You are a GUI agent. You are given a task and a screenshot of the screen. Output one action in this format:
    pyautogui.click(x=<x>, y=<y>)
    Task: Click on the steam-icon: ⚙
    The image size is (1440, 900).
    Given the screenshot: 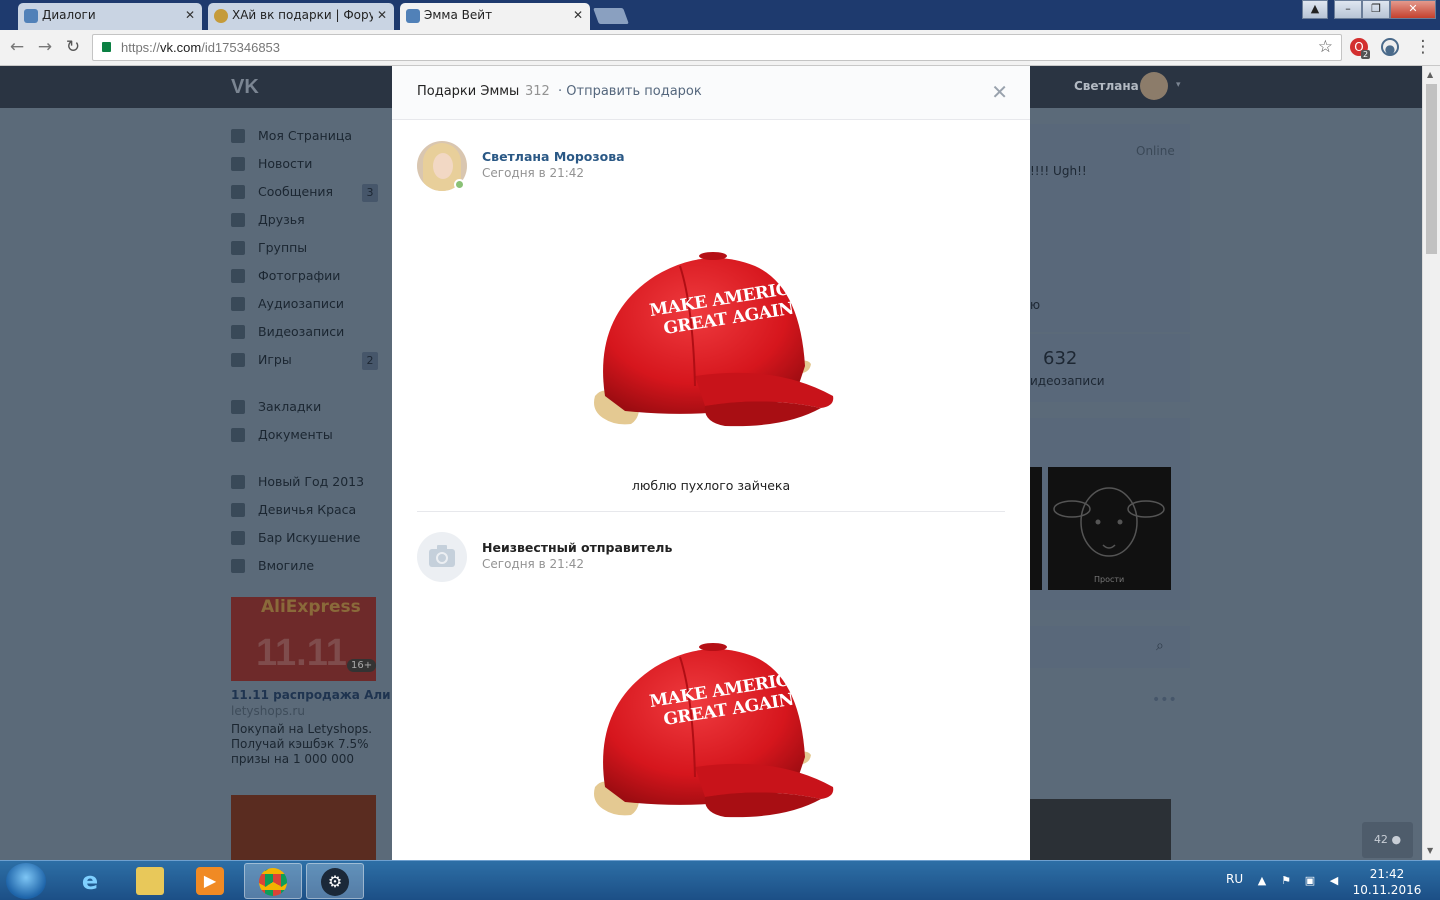 What is the action you would take?
    pyautogui.click(x=335, y=882)
    